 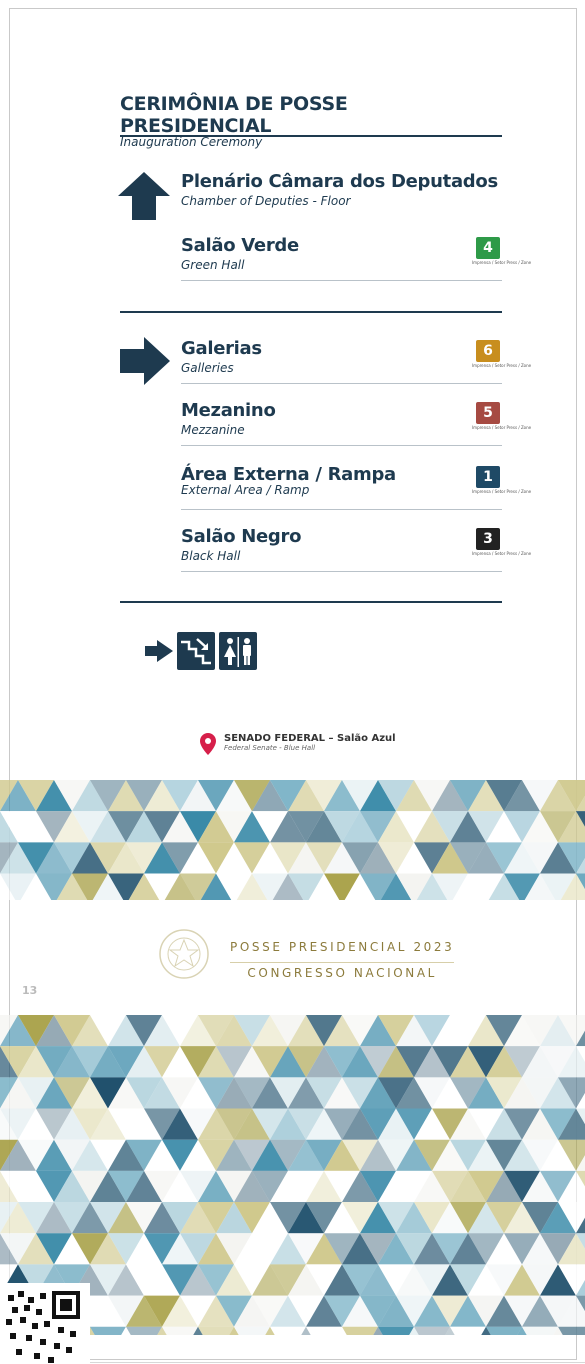 What do you see at coordinates (501, 542) in the screenshot?
I see `zone-badge: 3 Imprensa / Setor Press / Zone` at bounding box center [501, 542].